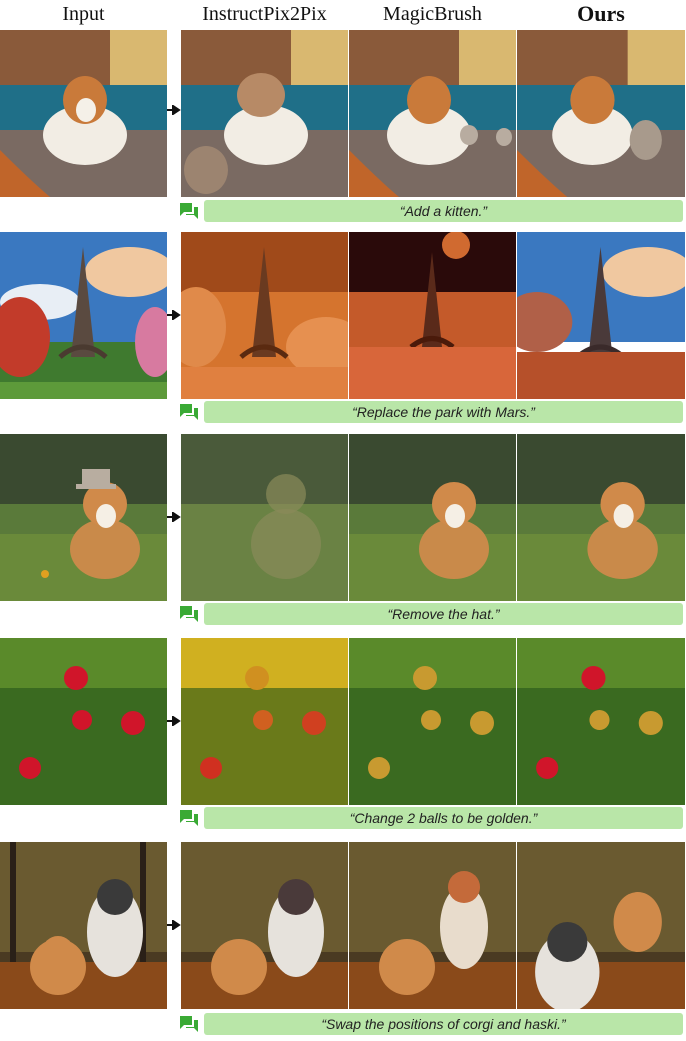 This screenshot has height=1041, width=686. What do you see at coordinates (443, 614) in the screenshot?
I see `instruction-caption: “Remove the hat.”` at bounding box center [443, 614].